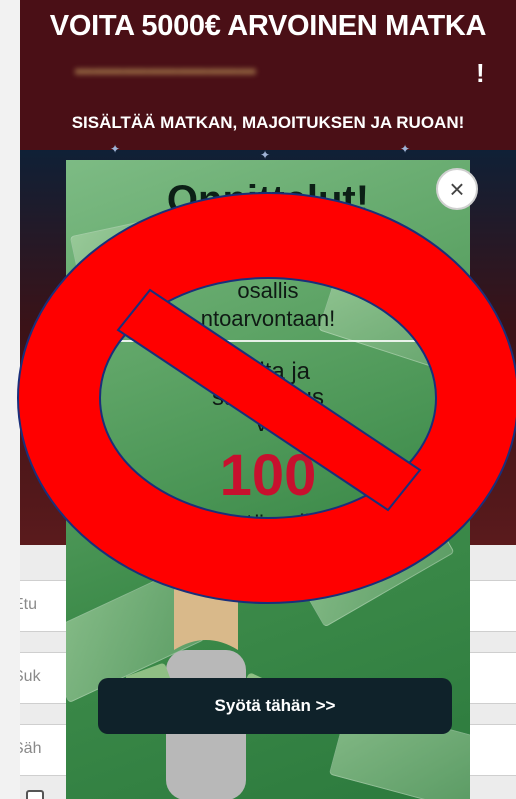  What do you see at coordinates (165, 71) in the screenshot?
I see `banner-blurred-line: ▪▪▪▪▪▪▪▪▪▪▪▪▪▪▪▪▪▪▪▪▪▪▪▪▪▪▪▪▪▪` at bounding box center [165, 71].